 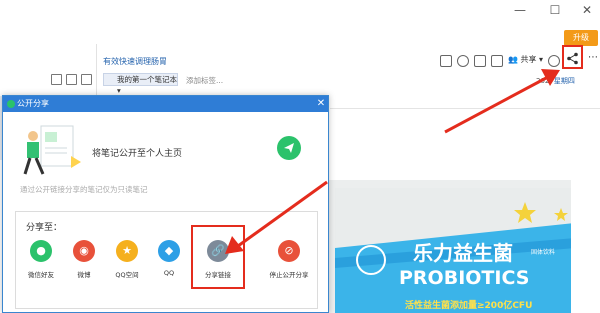 What do you see at coordinates (289, 275) in the screenshot?
I see `share-item-label: 停止公开分享` at bounding box center [289, 275].